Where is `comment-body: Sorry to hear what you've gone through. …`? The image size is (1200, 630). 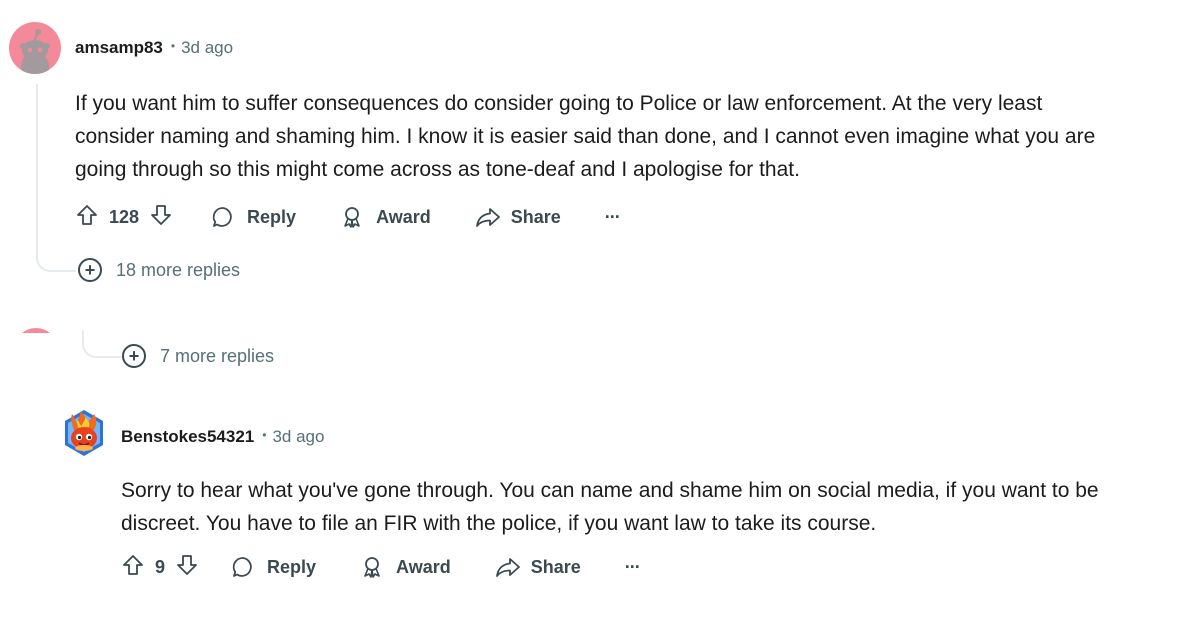 comment-body: Sorry to hear what you've gone through. … is located at coordinates (656, 507).